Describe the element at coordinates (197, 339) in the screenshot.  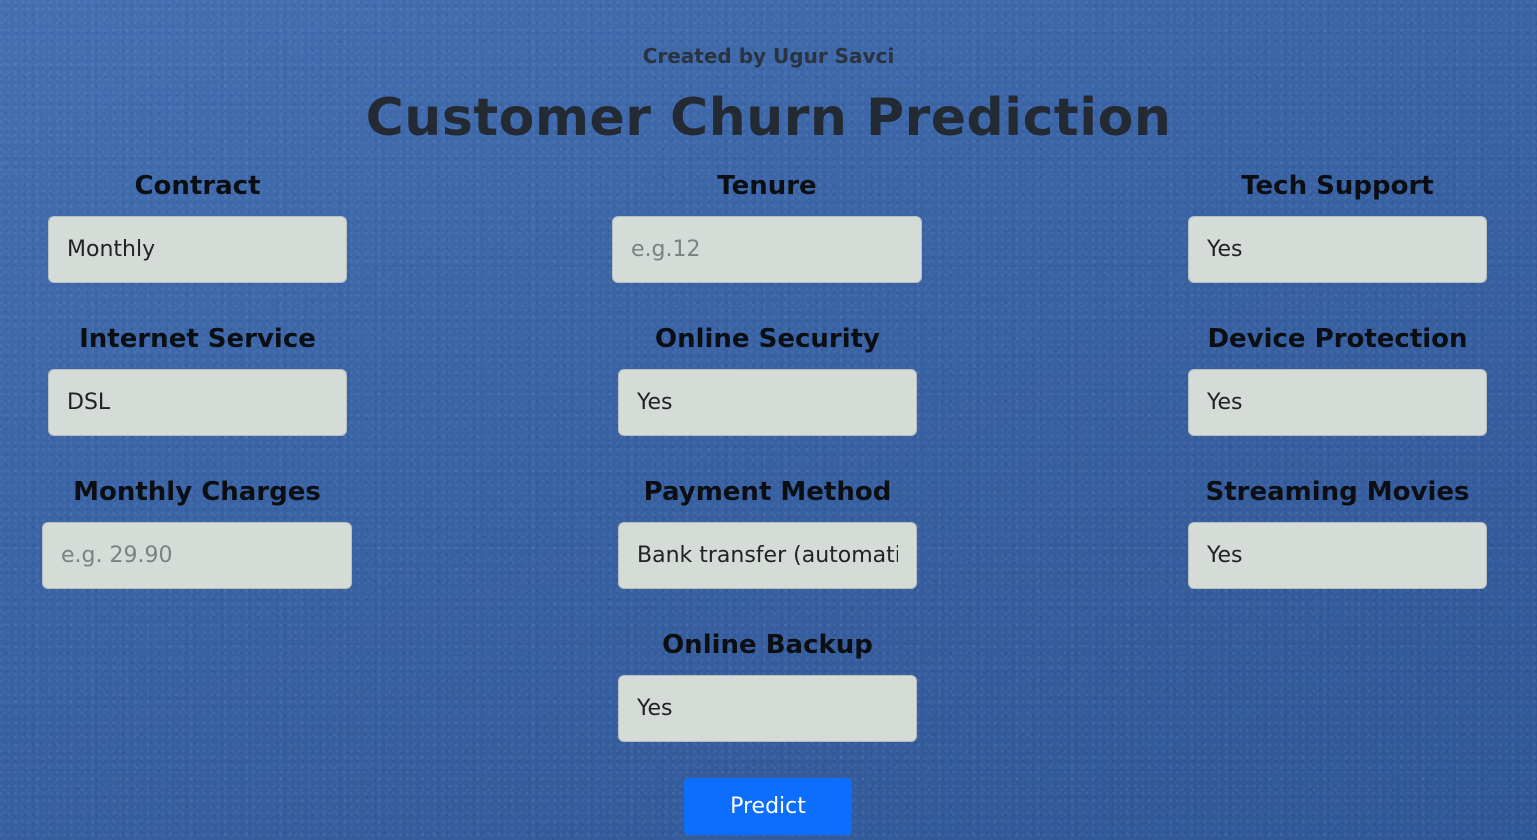
I see `internet-service-label: Internet Service` at that location.